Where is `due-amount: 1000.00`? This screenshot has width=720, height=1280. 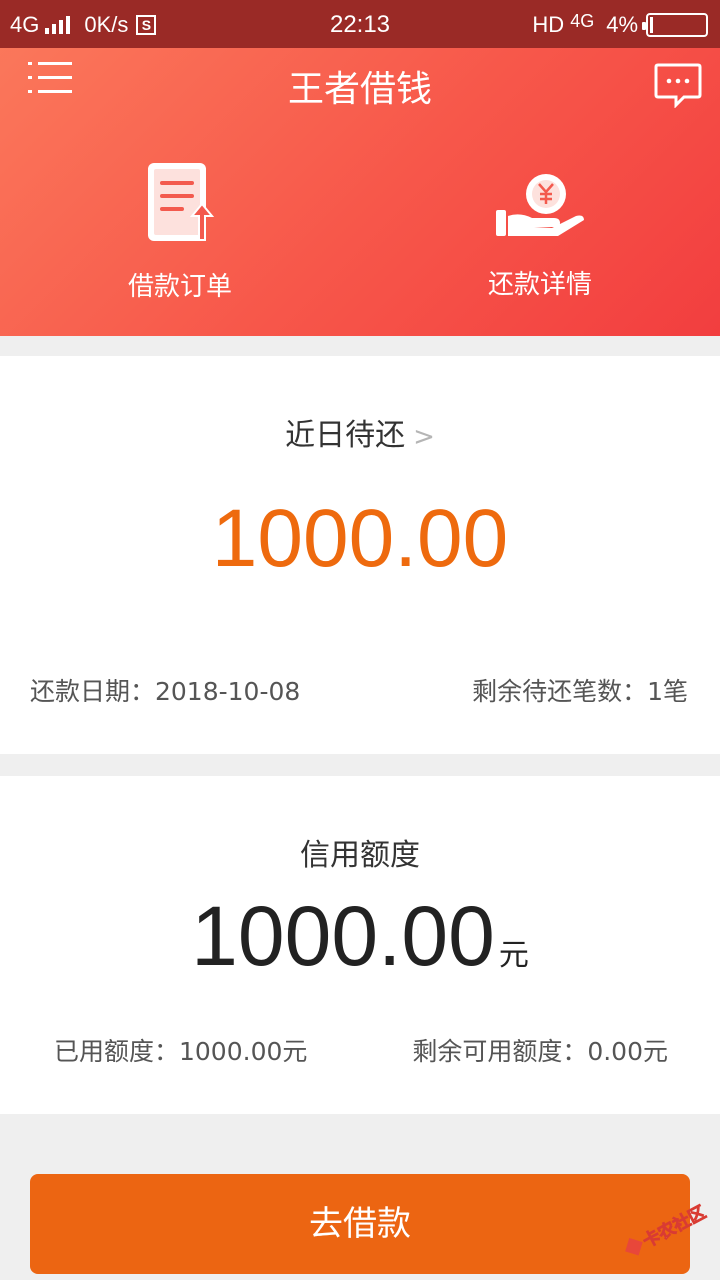
due-amount: 1000.00 is located at coordinates (360, 538).